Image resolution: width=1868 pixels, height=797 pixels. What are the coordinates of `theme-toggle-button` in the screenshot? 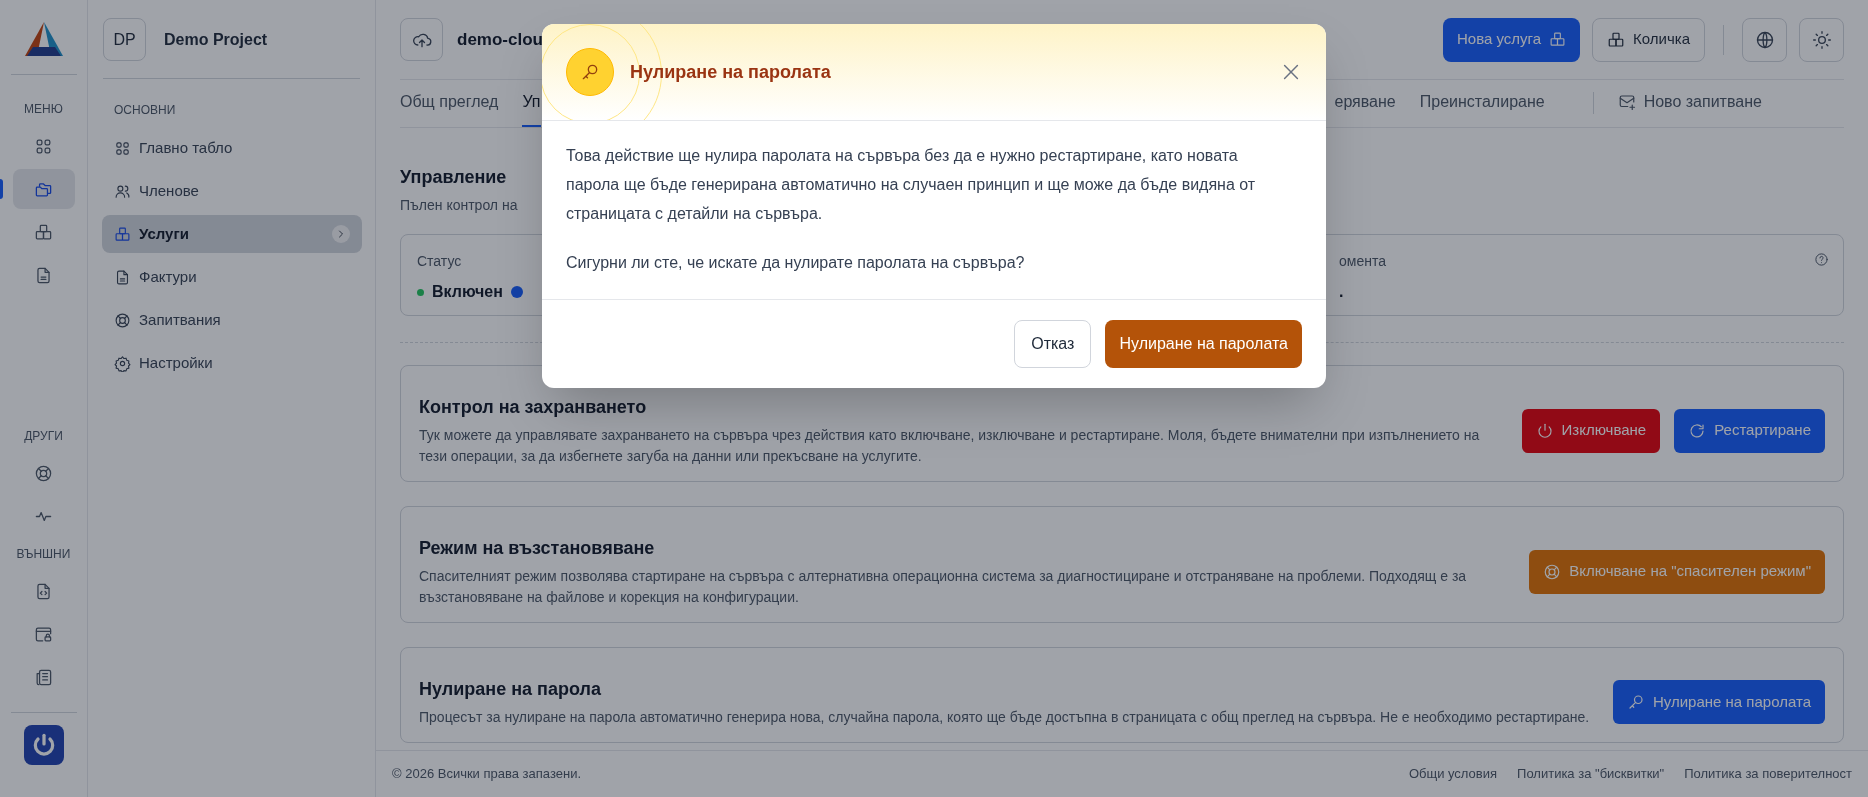 It's located at (1821, 39).